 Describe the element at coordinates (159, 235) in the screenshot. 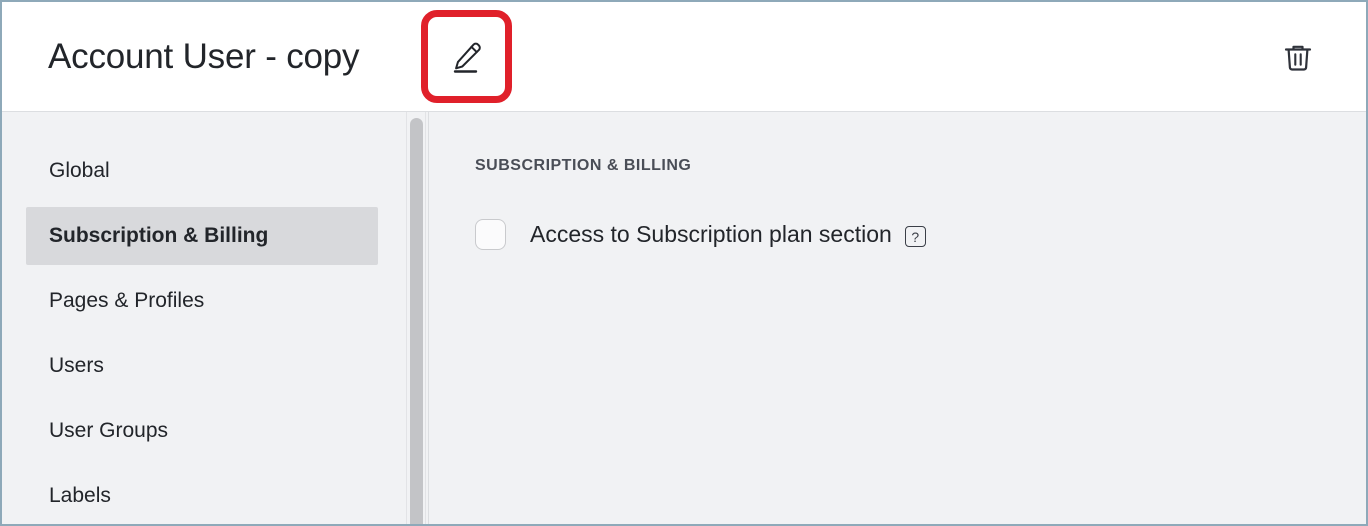

I see `sidebar-item-label: Subscription & Billing` at that location.